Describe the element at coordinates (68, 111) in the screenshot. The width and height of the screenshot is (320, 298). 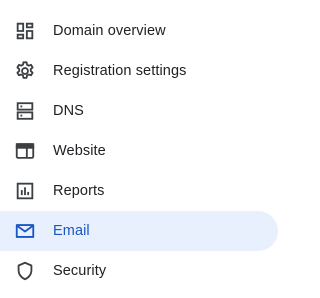
I see `nav-item-label: DNS` at that location.